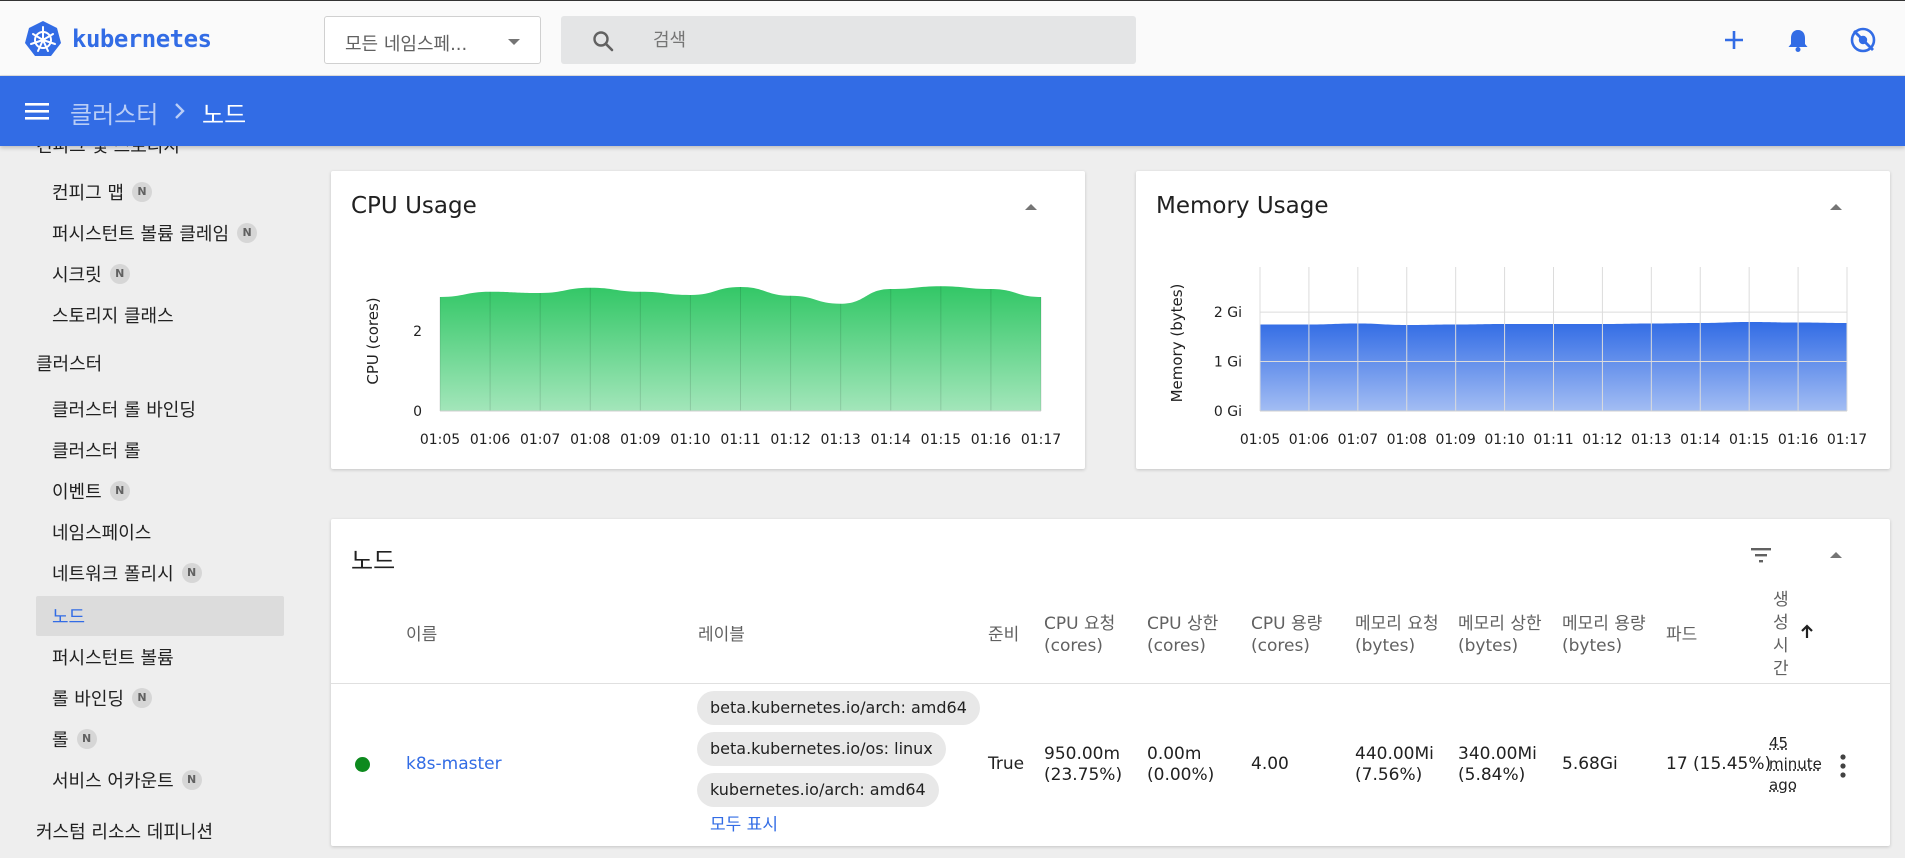  I want to click on plus-icon, so click(1734, 40).